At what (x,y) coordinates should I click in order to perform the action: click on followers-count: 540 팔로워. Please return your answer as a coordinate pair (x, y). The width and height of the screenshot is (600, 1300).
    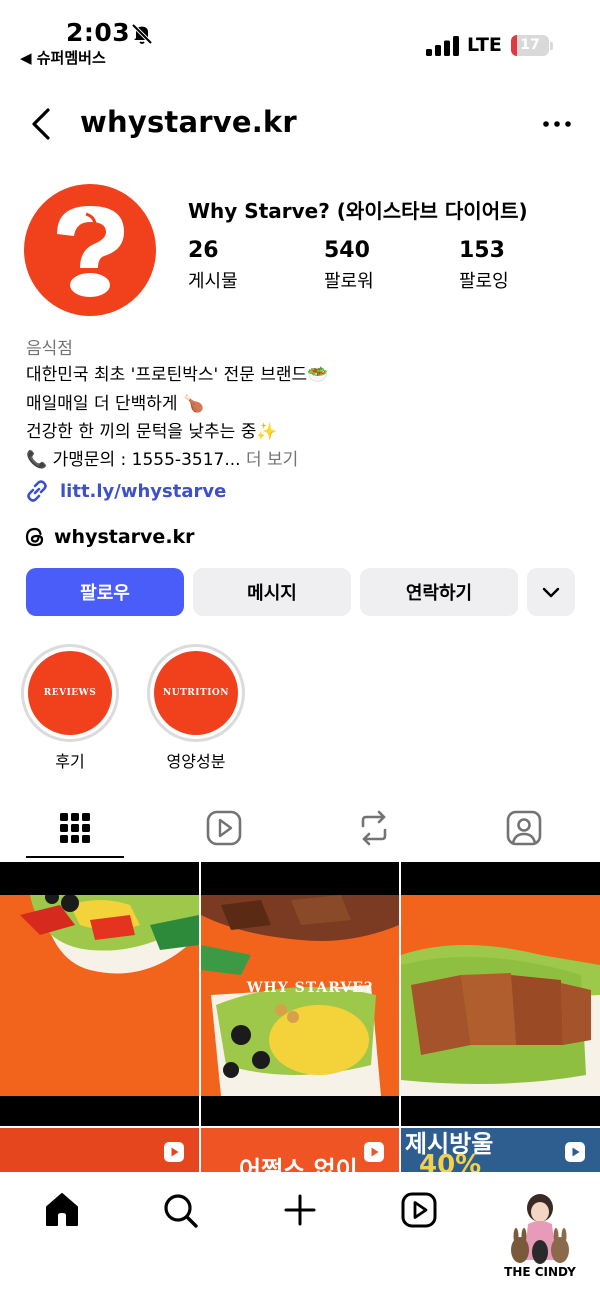
    Looking at the image, I should click on (349, 265).